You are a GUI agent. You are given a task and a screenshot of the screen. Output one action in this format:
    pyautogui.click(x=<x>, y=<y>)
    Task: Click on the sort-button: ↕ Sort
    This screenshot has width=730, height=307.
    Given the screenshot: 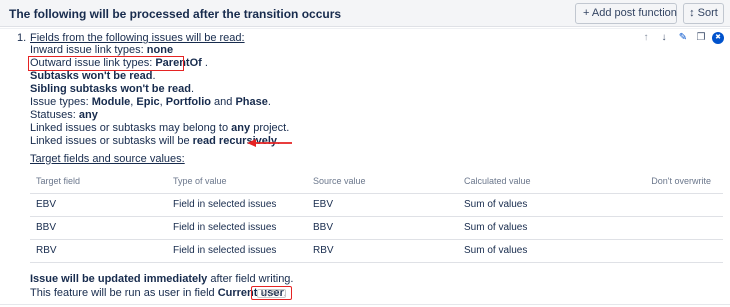 What is the action you would take?
    pyautogui.click(x=703, y=13)
    